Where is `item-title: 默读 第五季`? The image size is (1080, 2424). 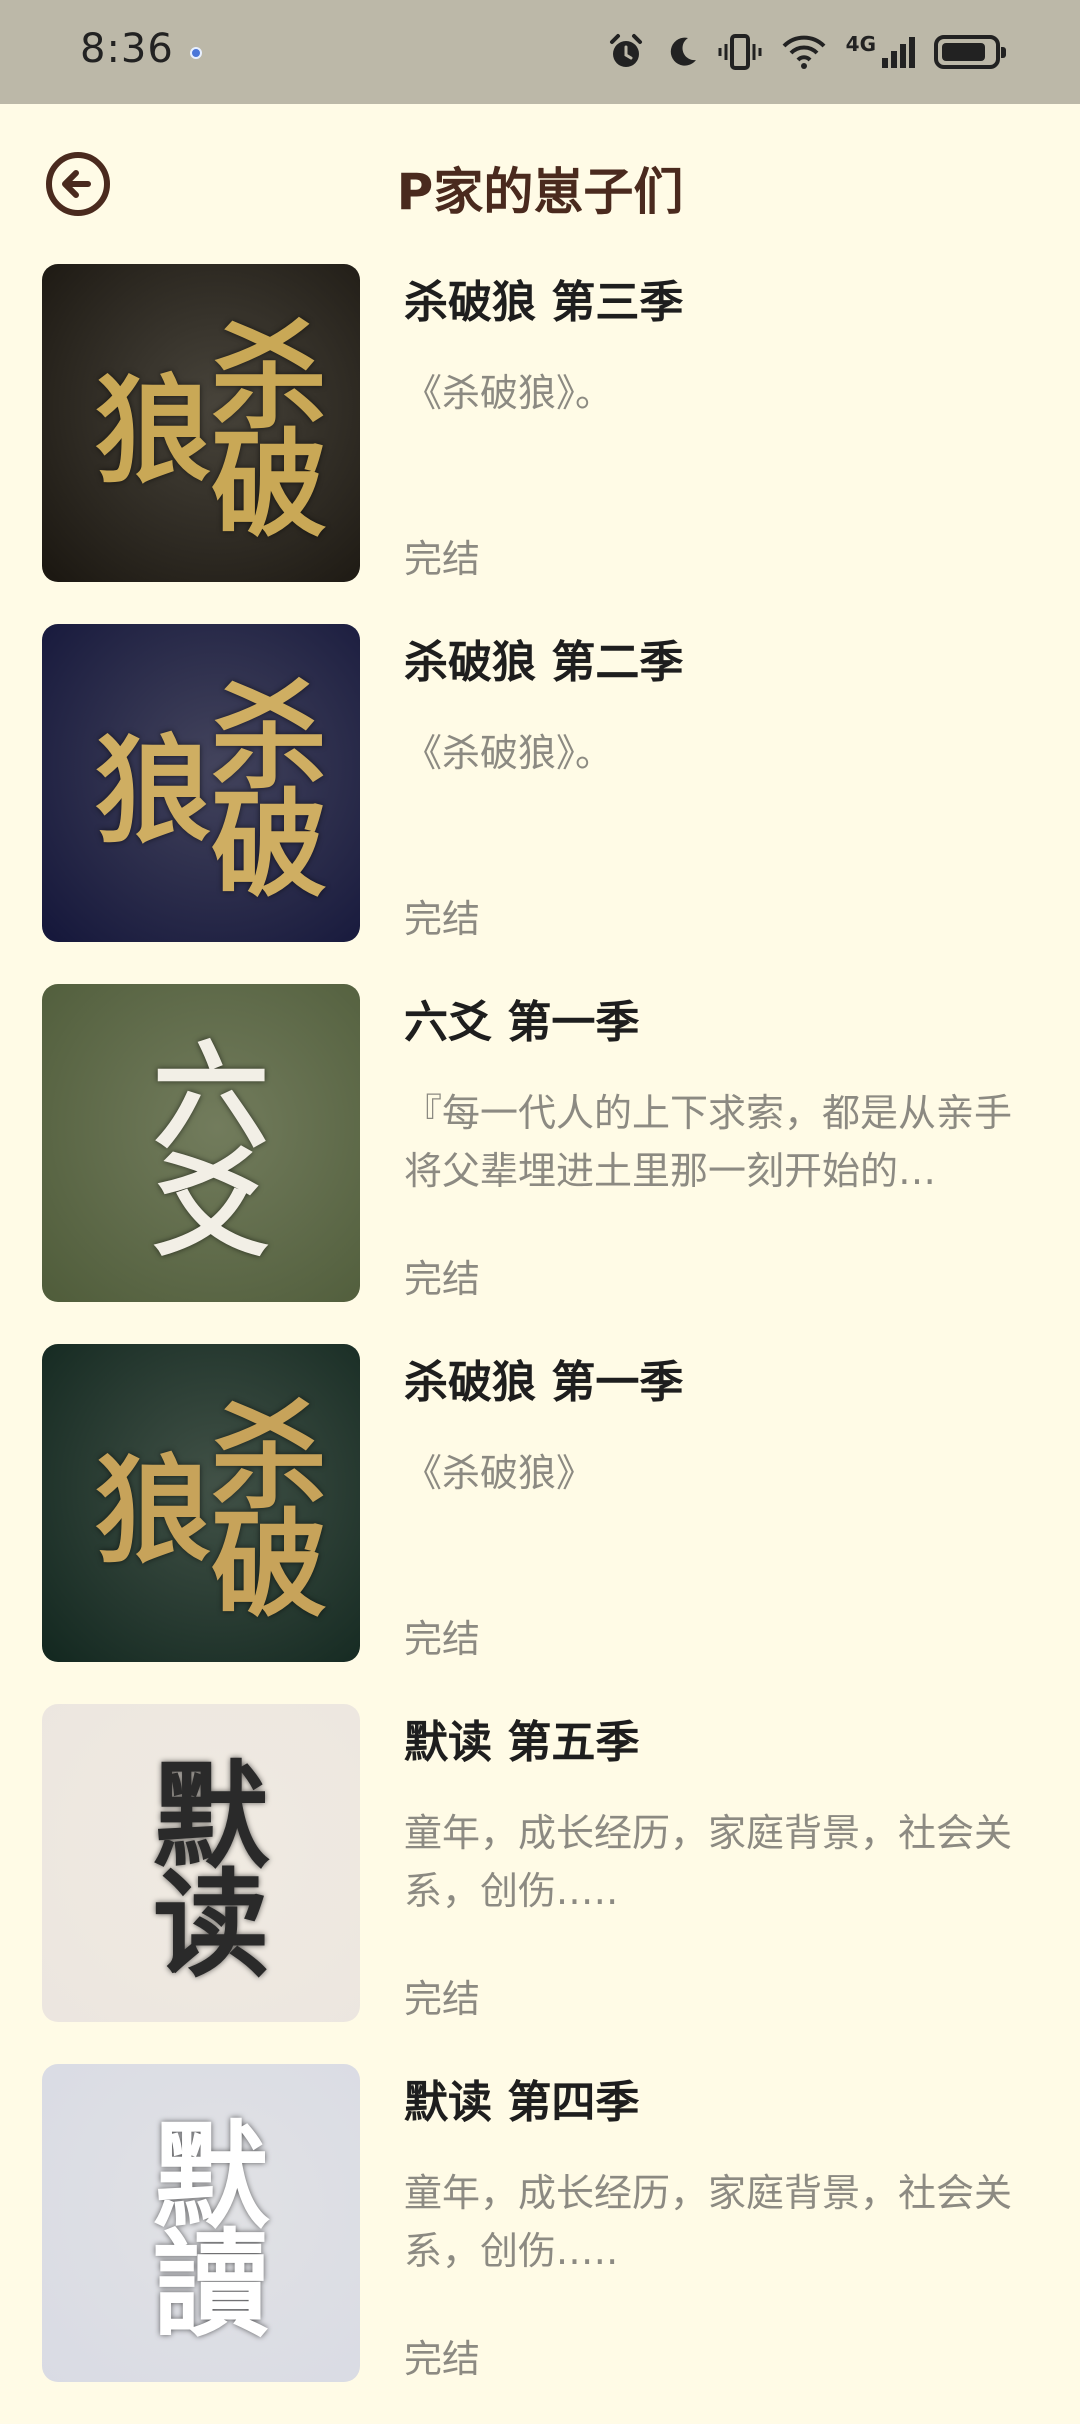
item-title: 默读 第五季 is located at coordinates (522, 1742).